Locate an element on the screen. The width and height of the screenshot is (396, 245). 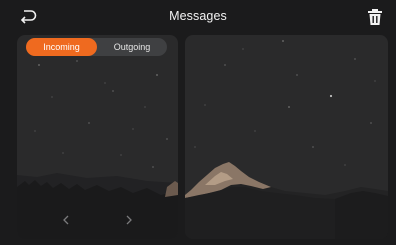
previous-page-button is located at coordinates (66, 220).